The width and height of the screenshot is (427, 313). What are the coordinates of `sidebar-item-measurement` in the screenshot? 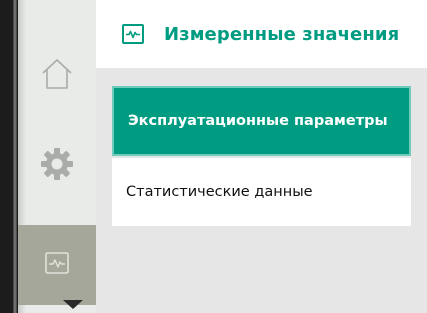 It's located at (57, 265).